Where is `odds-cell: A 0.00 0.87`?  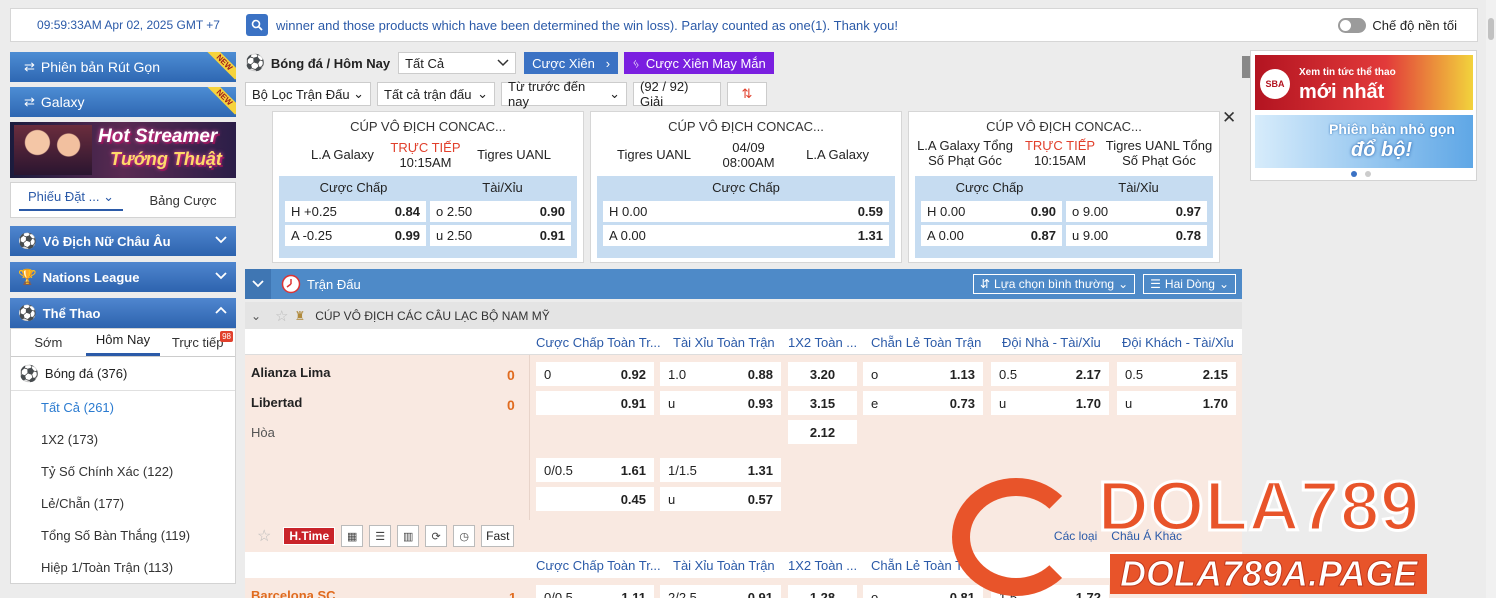
odds-cell: A 0.00 0.87 is located at coordinates (991, 235).